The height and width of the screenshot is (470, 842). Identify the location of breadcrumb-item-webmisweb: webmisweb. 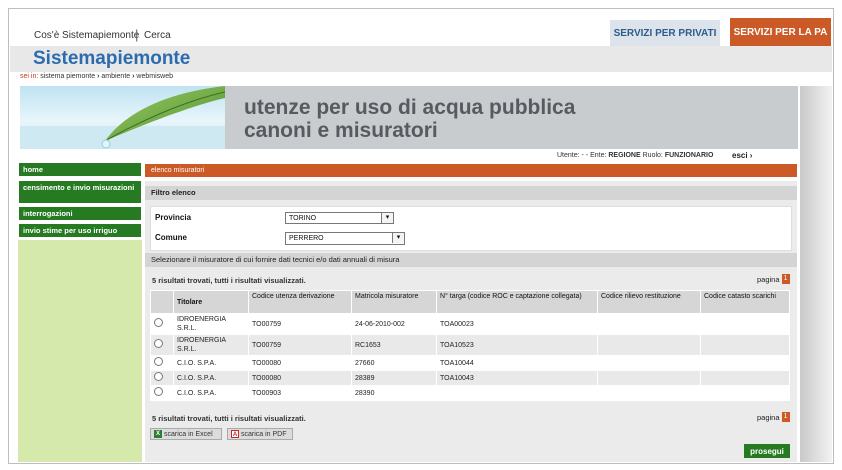
(154, 76).